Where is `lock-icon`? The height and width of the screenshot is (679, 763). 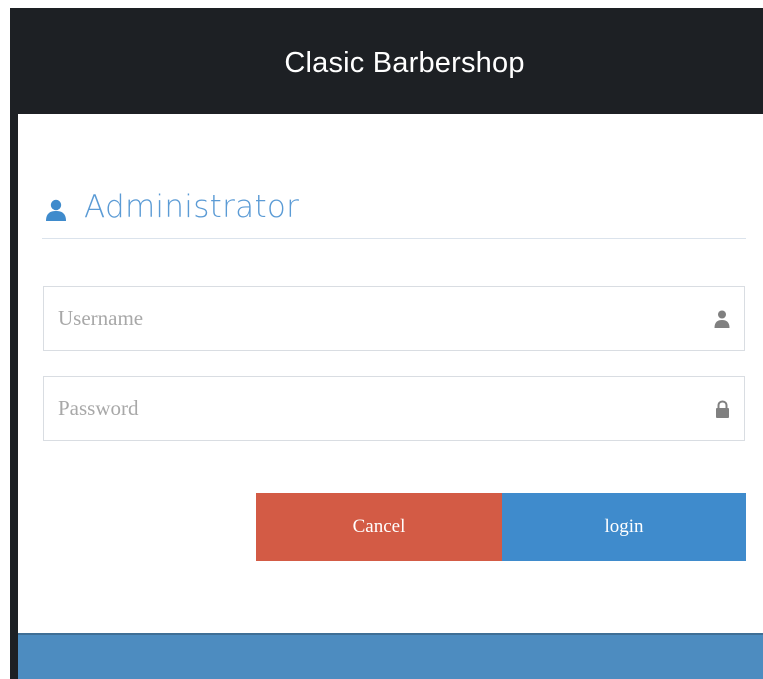 lock-icon is located at coordinates (722, 408).